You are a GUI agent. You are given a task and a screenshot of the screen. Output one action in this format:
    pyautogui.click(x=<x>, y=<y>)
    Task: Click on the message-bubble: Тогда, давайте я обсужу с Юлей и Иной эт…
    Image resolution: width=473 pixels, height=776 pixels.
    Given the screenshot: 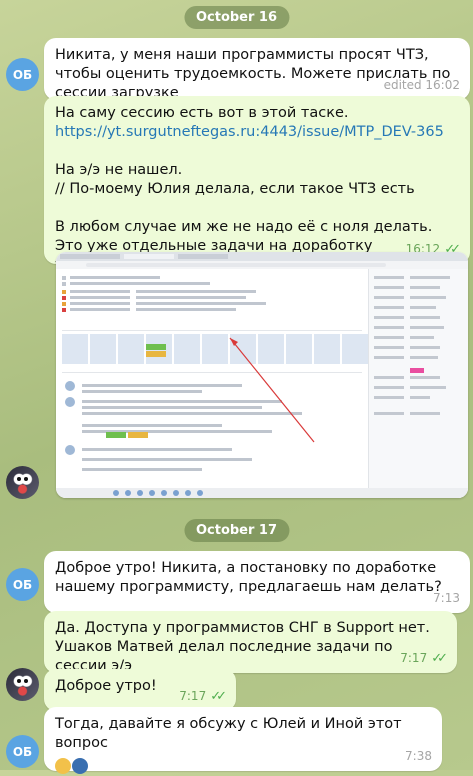 What is the action you would take?
    pyautogui.click(x=243, y=740)
    